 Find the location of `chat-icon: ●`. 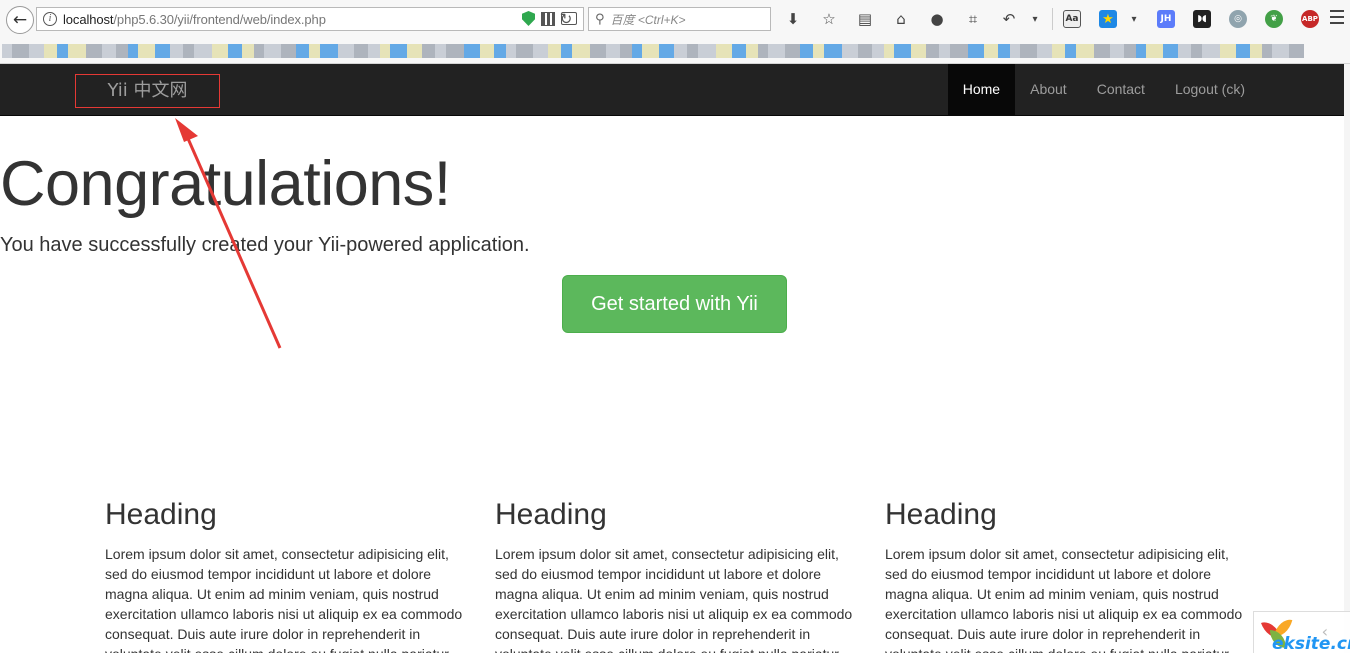

chat-icon: ● is located at coordinates (937, 19).